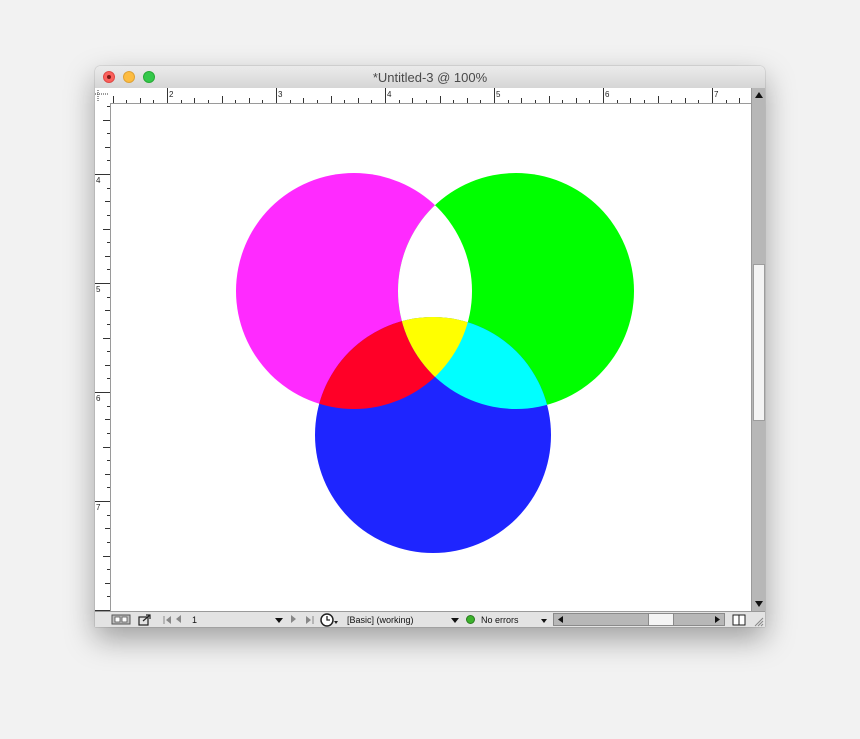  Describe the element at coordinates (98, 289) in the screenshot. I see `v-ruler-label: 5` at that location.